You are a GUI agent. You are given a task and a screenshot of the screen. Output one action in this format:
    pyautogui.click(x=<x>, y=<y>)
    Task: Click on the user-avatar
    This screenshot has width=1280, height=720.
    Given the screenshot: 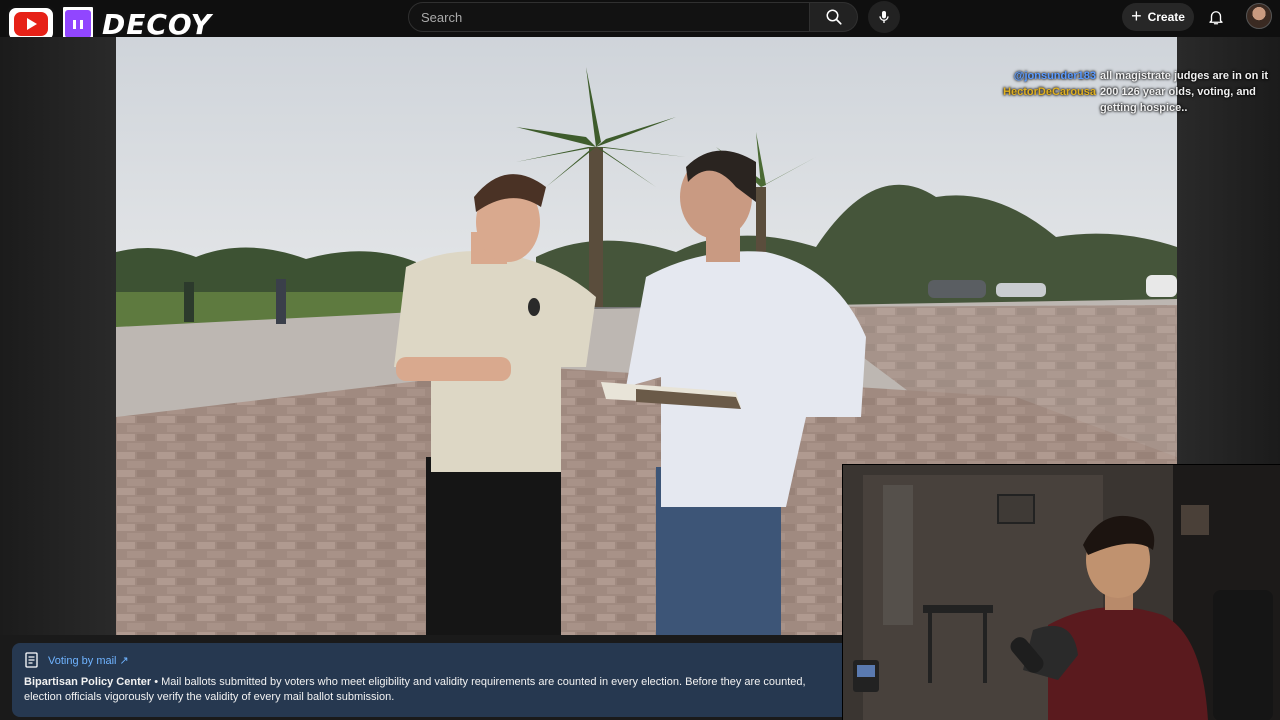 What is the action you would take?
    pyautogui.click(x=1259, y=16)
    